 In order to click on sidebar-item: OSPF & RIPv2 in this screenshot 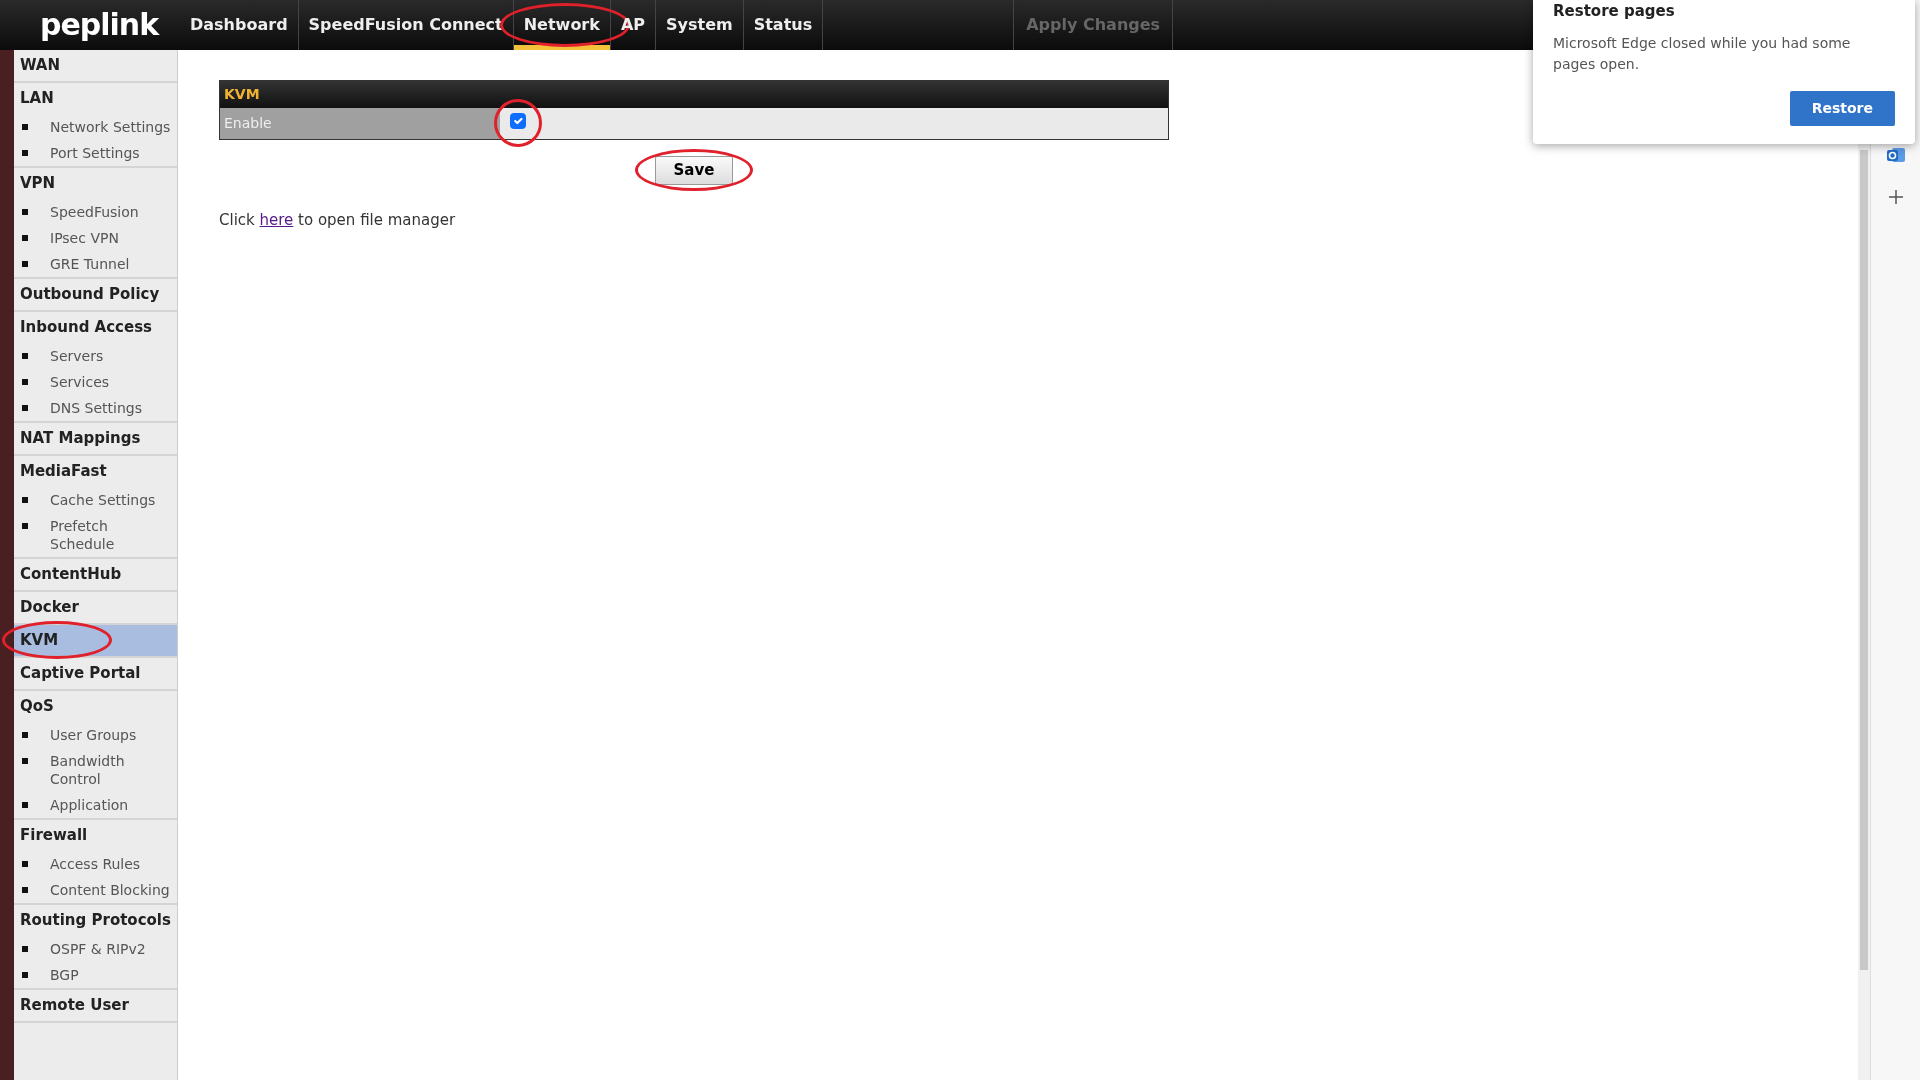, I will do `click(95, 949)`.